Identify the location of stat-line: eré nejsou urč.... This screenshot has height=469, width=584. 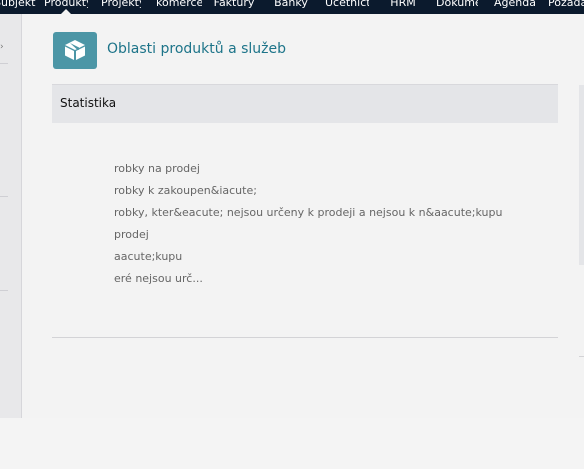
(158, 278).